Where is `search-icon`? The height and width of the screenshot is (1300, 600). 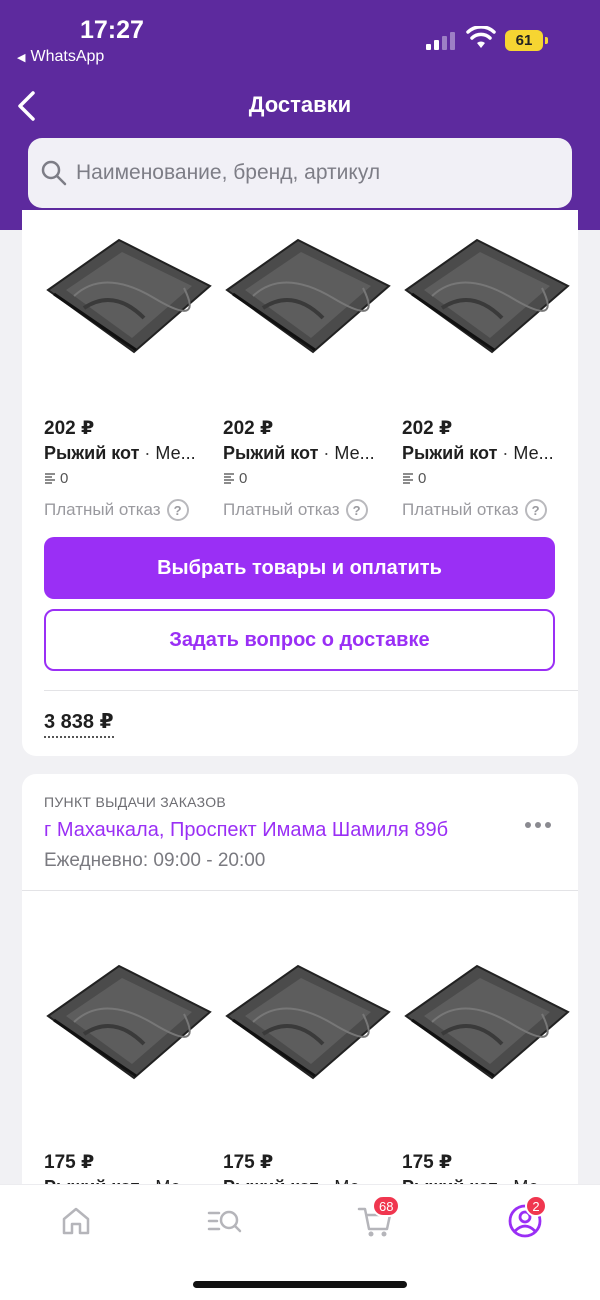
search-icon is located at coordinates (54, 173).